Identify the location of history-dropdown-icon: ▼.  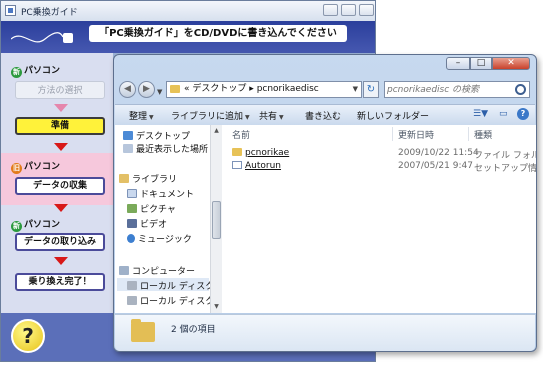
(159, 92).